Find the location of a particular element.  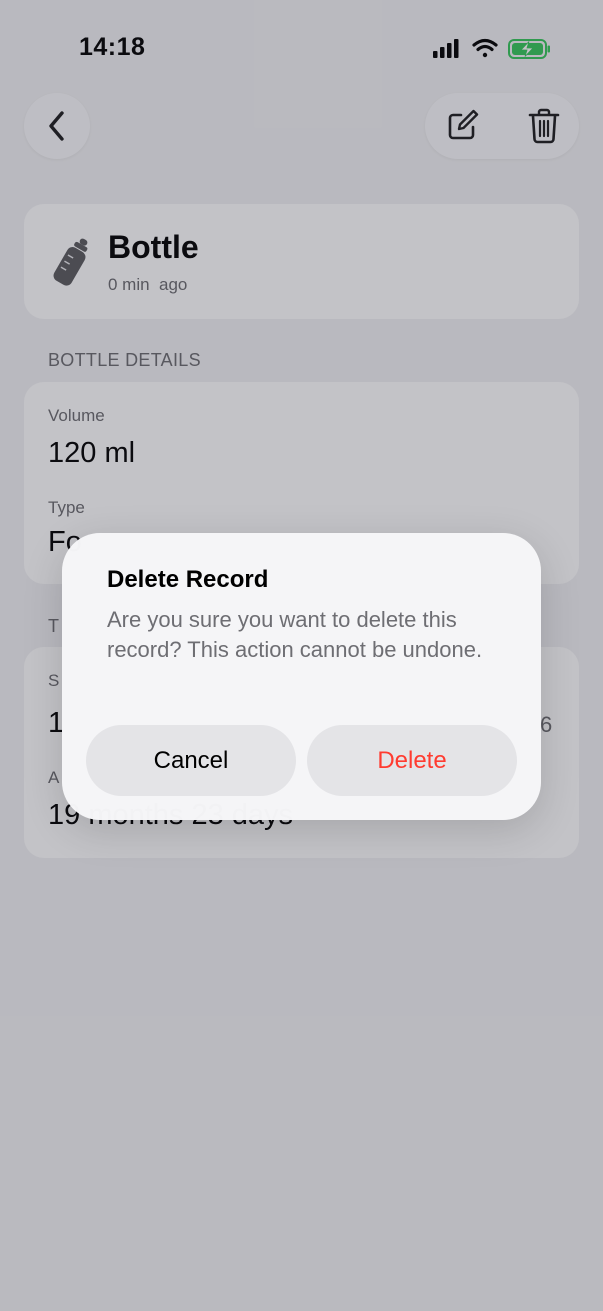

alert-title: Delete Record is located at coordinates (188, 579).